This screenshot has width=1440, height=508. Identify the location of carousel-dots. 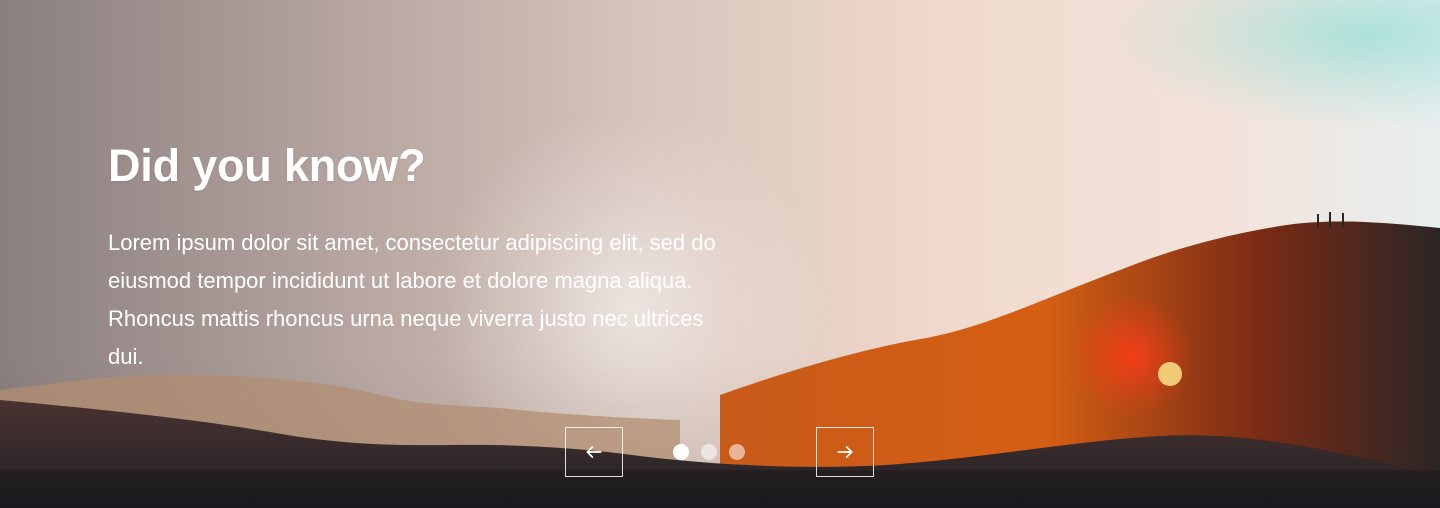
(718, 452).